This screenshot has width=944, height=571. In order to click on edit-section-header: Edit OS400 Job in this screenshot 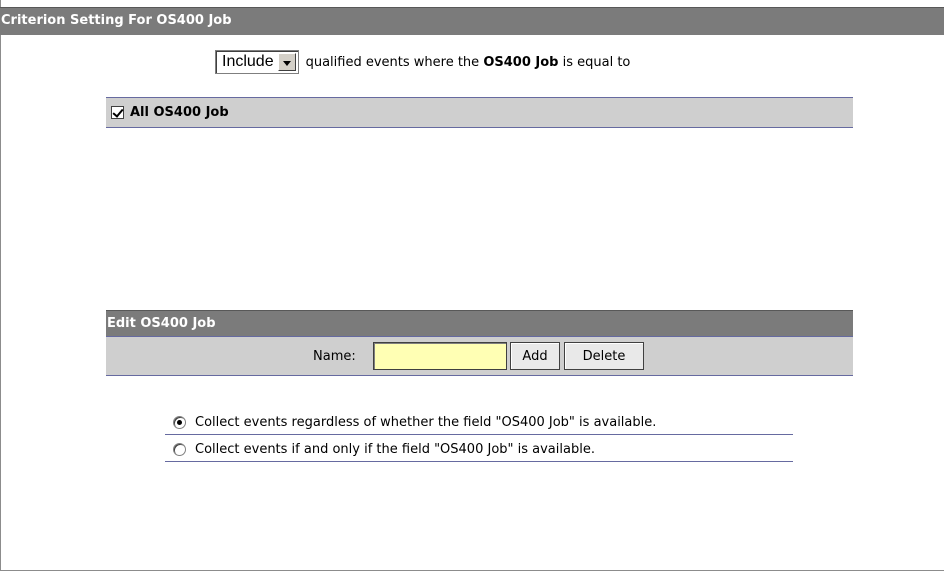, I will do `click(479, 323)`.